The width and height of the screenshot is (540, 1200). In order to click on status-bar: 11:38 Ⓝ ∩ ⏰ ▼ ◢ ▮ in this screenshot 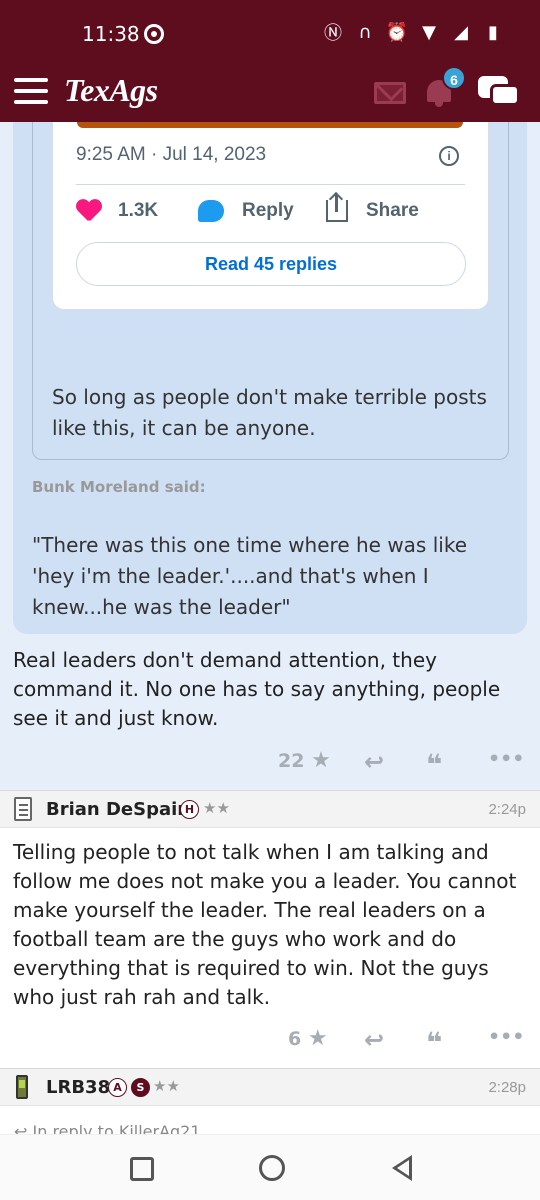, I will do `click(270, 32)`.